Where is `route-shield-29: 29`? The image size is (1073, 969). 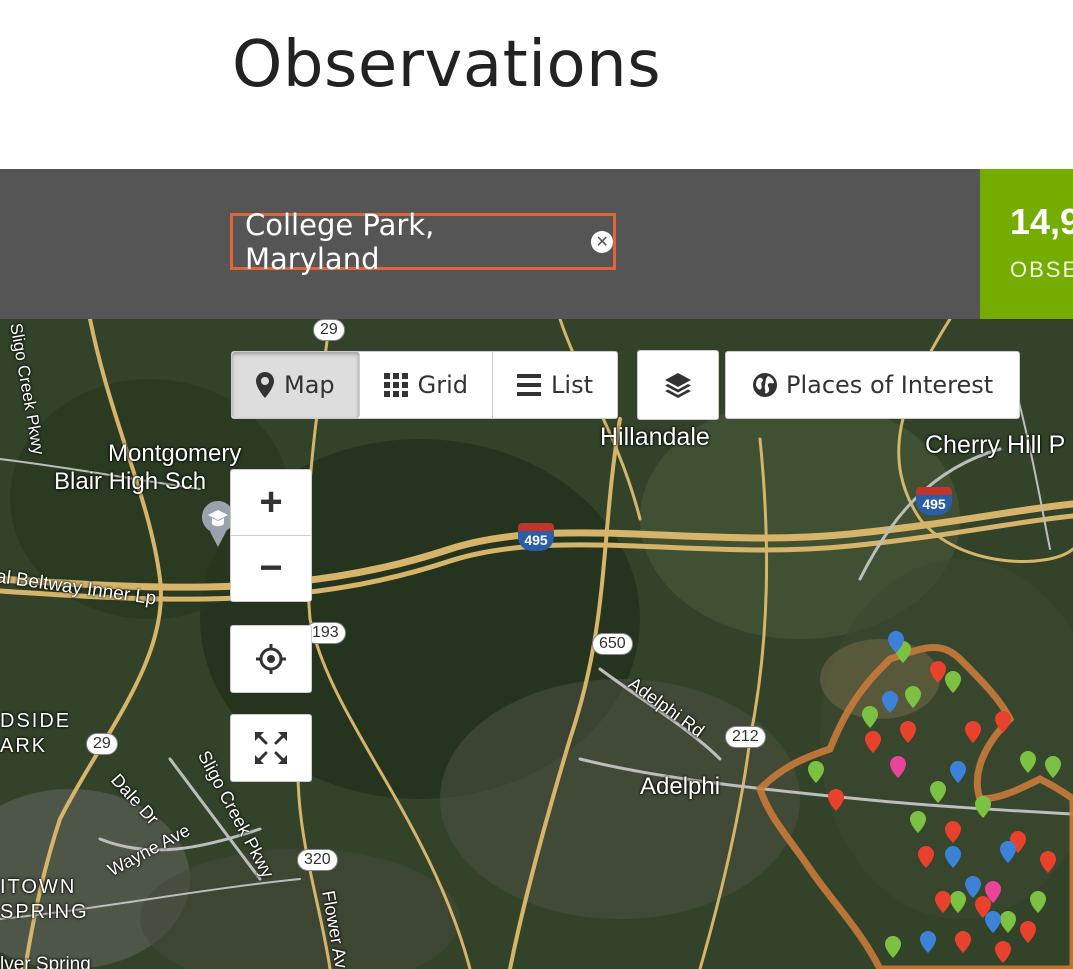 route-shield-29: 29 is located at coordinates (329, 330).